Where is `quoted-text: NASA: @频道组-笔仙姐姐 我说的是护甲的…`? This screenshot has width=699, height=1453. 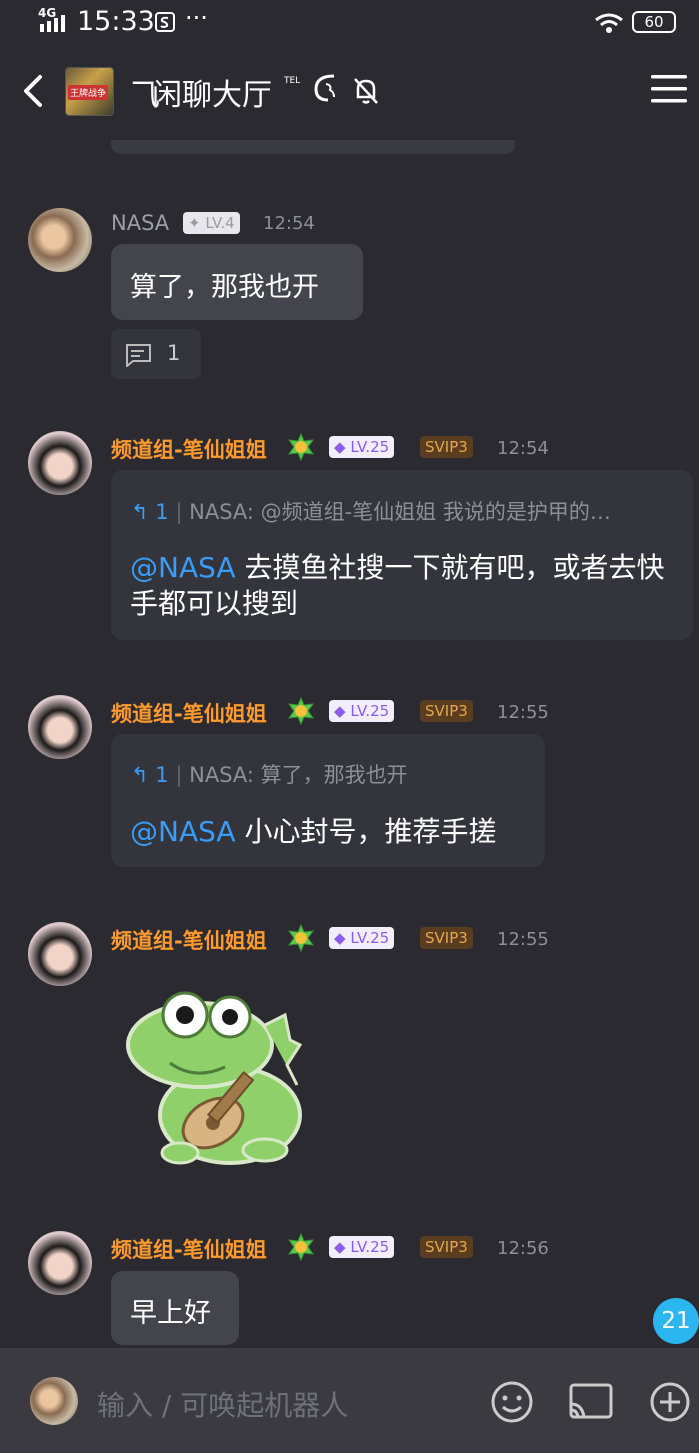
quoted-text: NASA: @频道组-笔仙姐姐 我说的是护甲的… is located at coordinates (400, 512).